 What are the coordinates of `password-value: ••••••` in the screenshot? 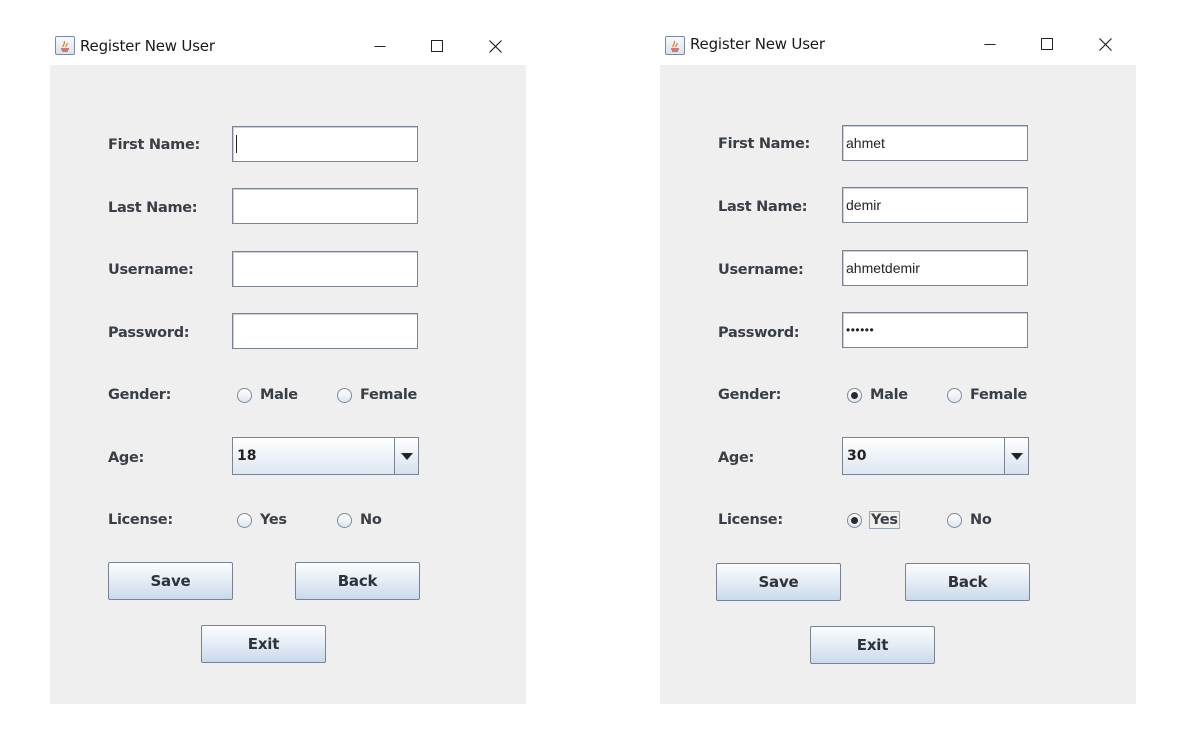 It's located at (860, 330).